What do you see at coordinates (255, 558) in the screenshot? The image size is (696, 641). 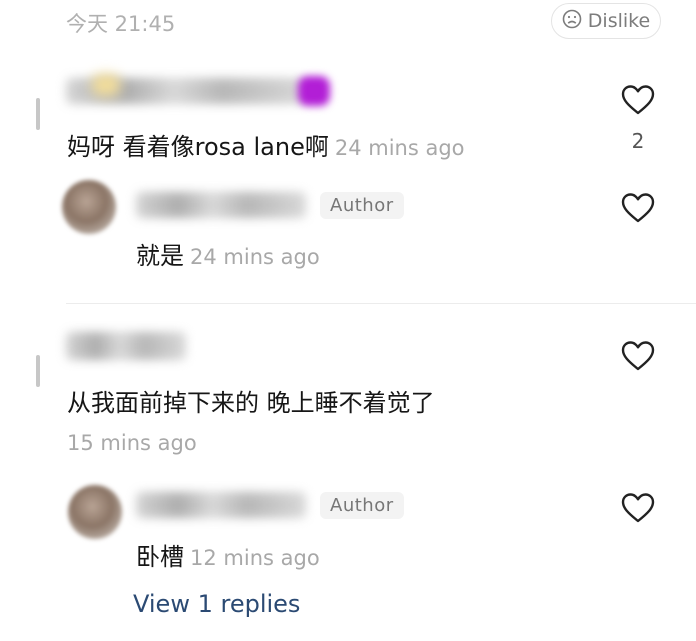 I see `reply-time: 12 mins ago` at bounding box center [255, 558].